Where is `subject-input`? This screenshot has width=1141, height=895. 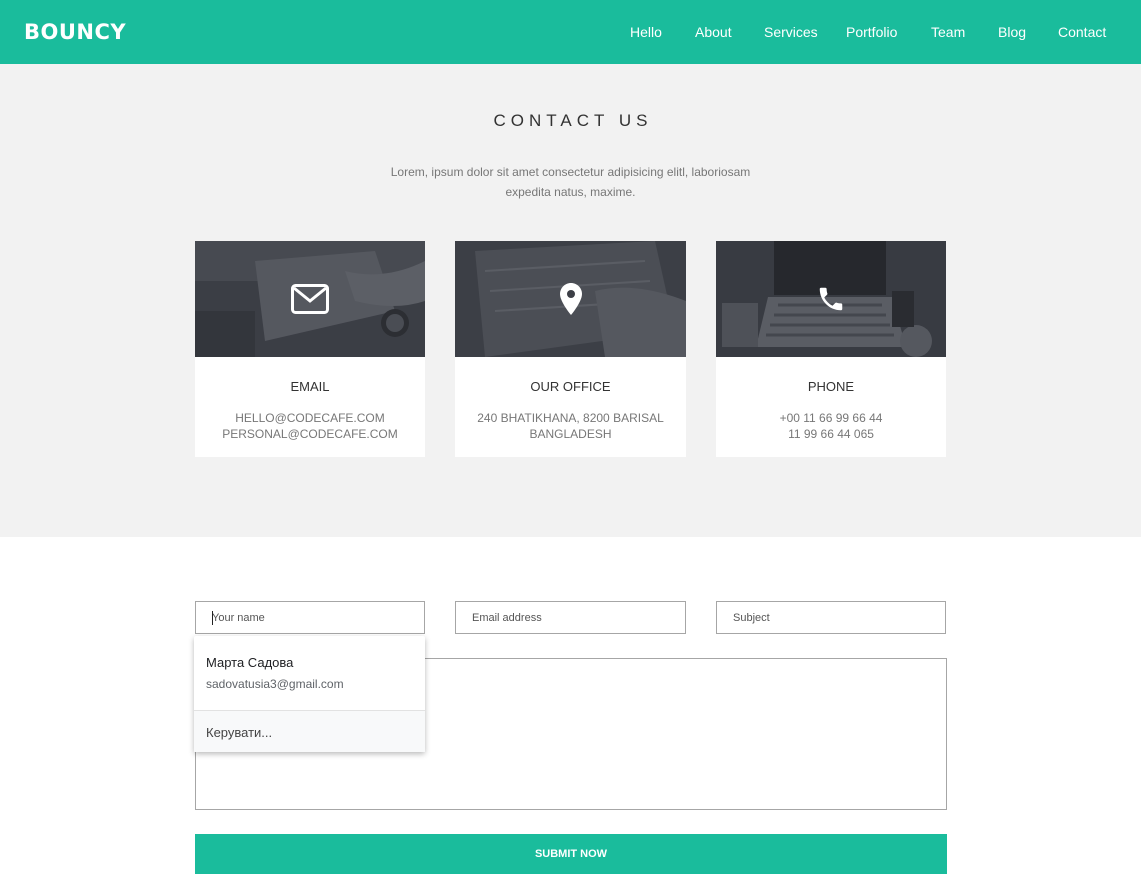
subject-input is located at coordinates (831, 617).